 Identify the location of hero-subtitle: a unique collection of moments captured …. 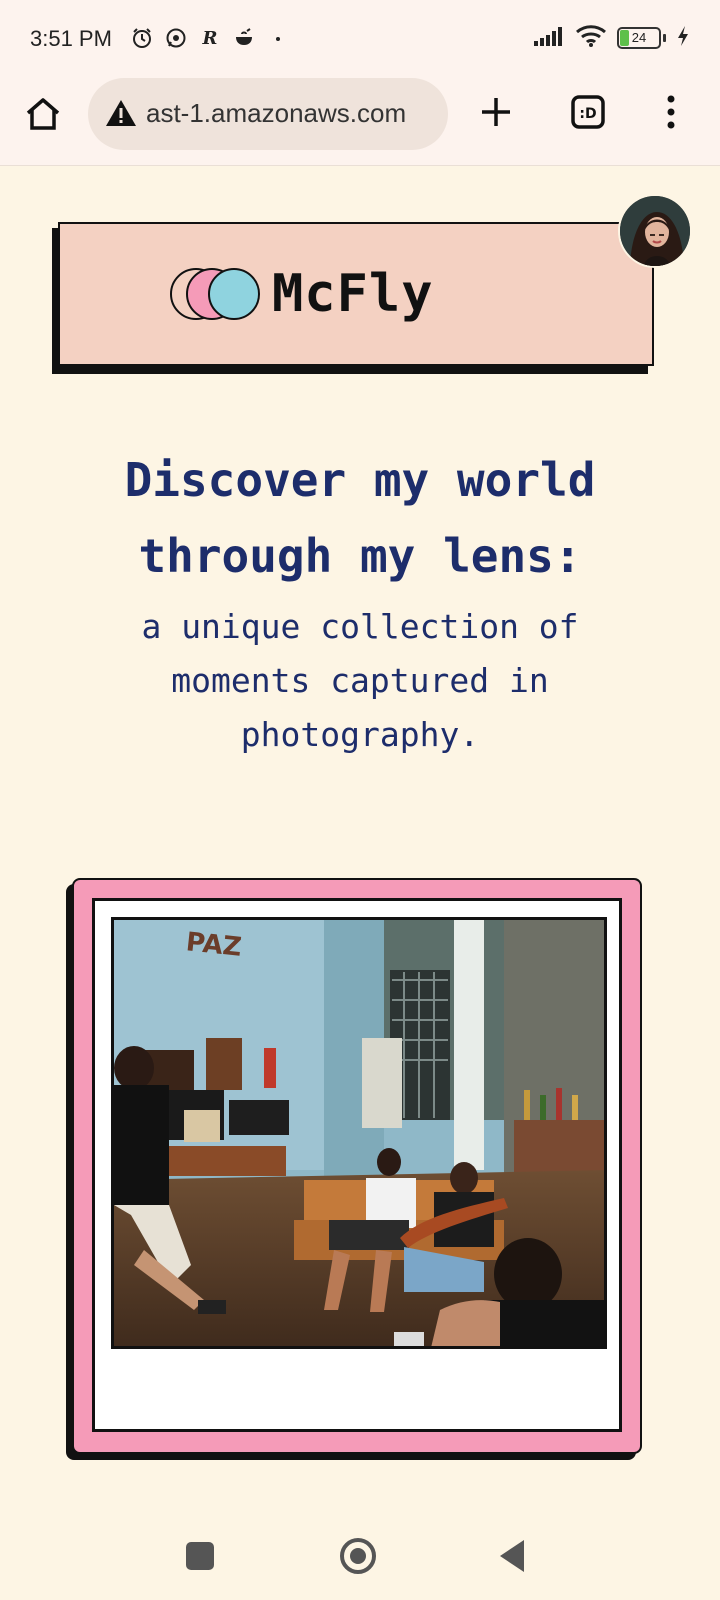
(360, 681).